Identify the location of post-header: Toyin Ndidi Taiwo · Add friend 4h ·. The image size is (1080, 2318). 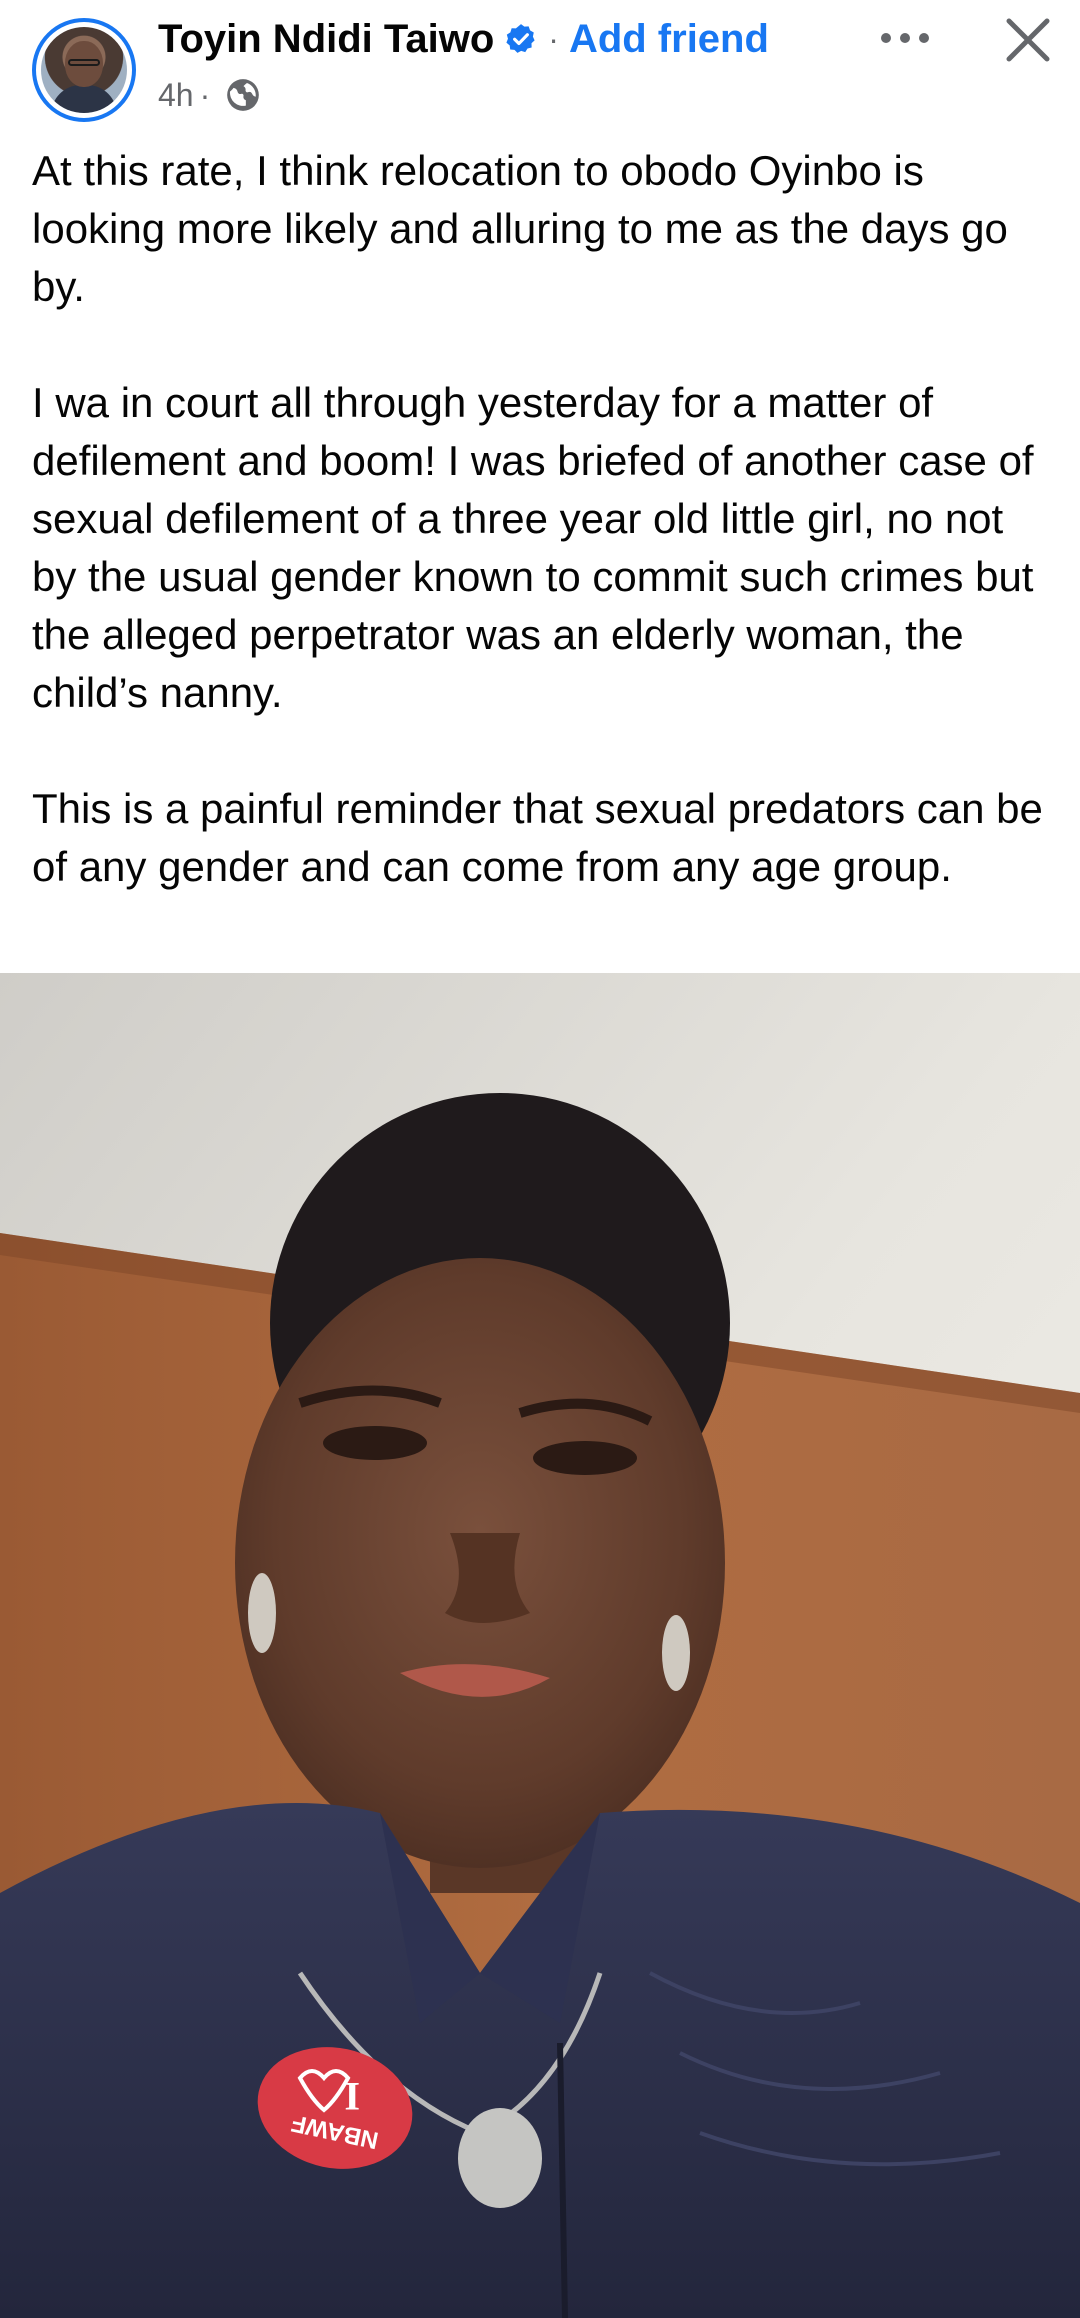
(540, 67).